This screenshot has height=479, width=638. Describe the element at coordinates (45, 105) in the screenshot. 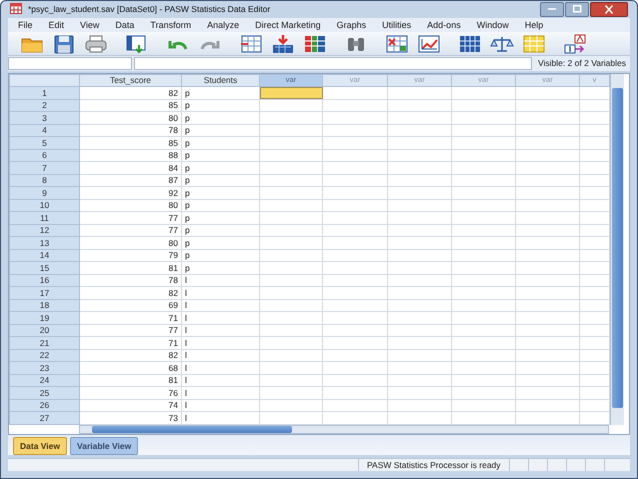

I see `row-header: 2` at that location.